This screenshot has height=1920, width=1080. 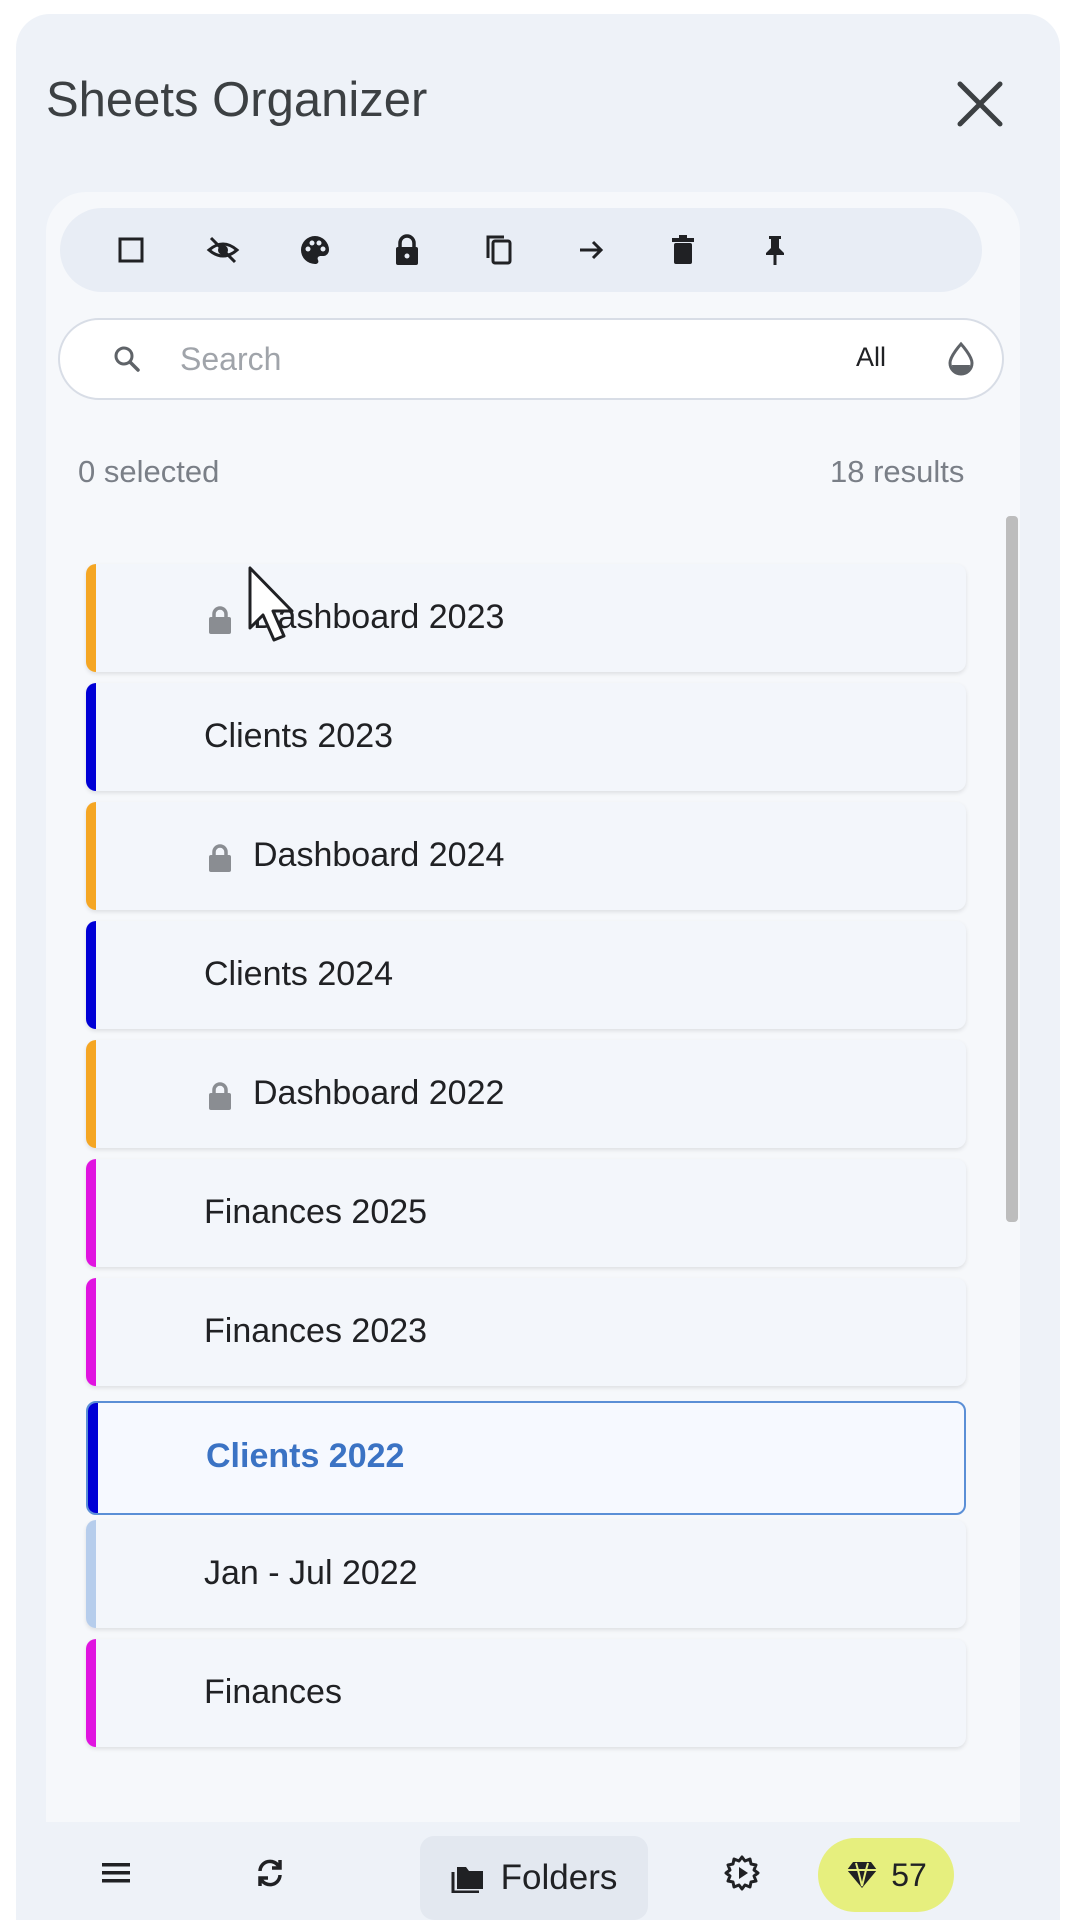 I want to click on sheet-item: Dashboard 2024, so click(x=526, y=856).